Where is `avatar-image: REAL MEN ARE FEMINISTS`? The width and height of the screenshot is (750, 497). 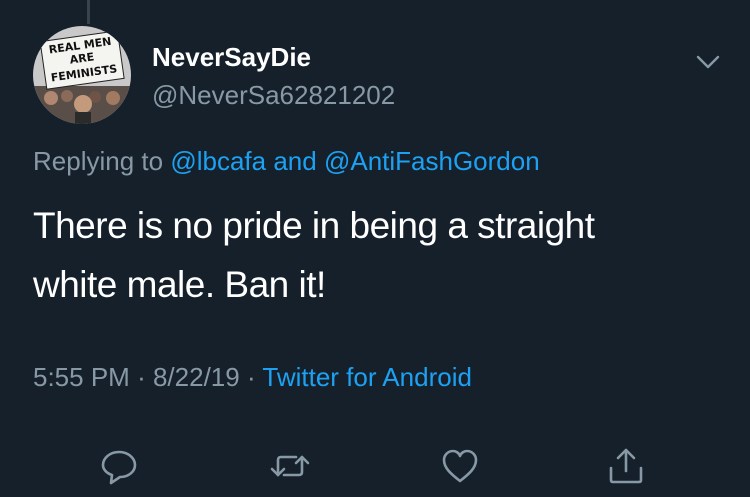 avatar-image: REAL MEN ARE FEMINISTS is located at coordinates (82, 75).